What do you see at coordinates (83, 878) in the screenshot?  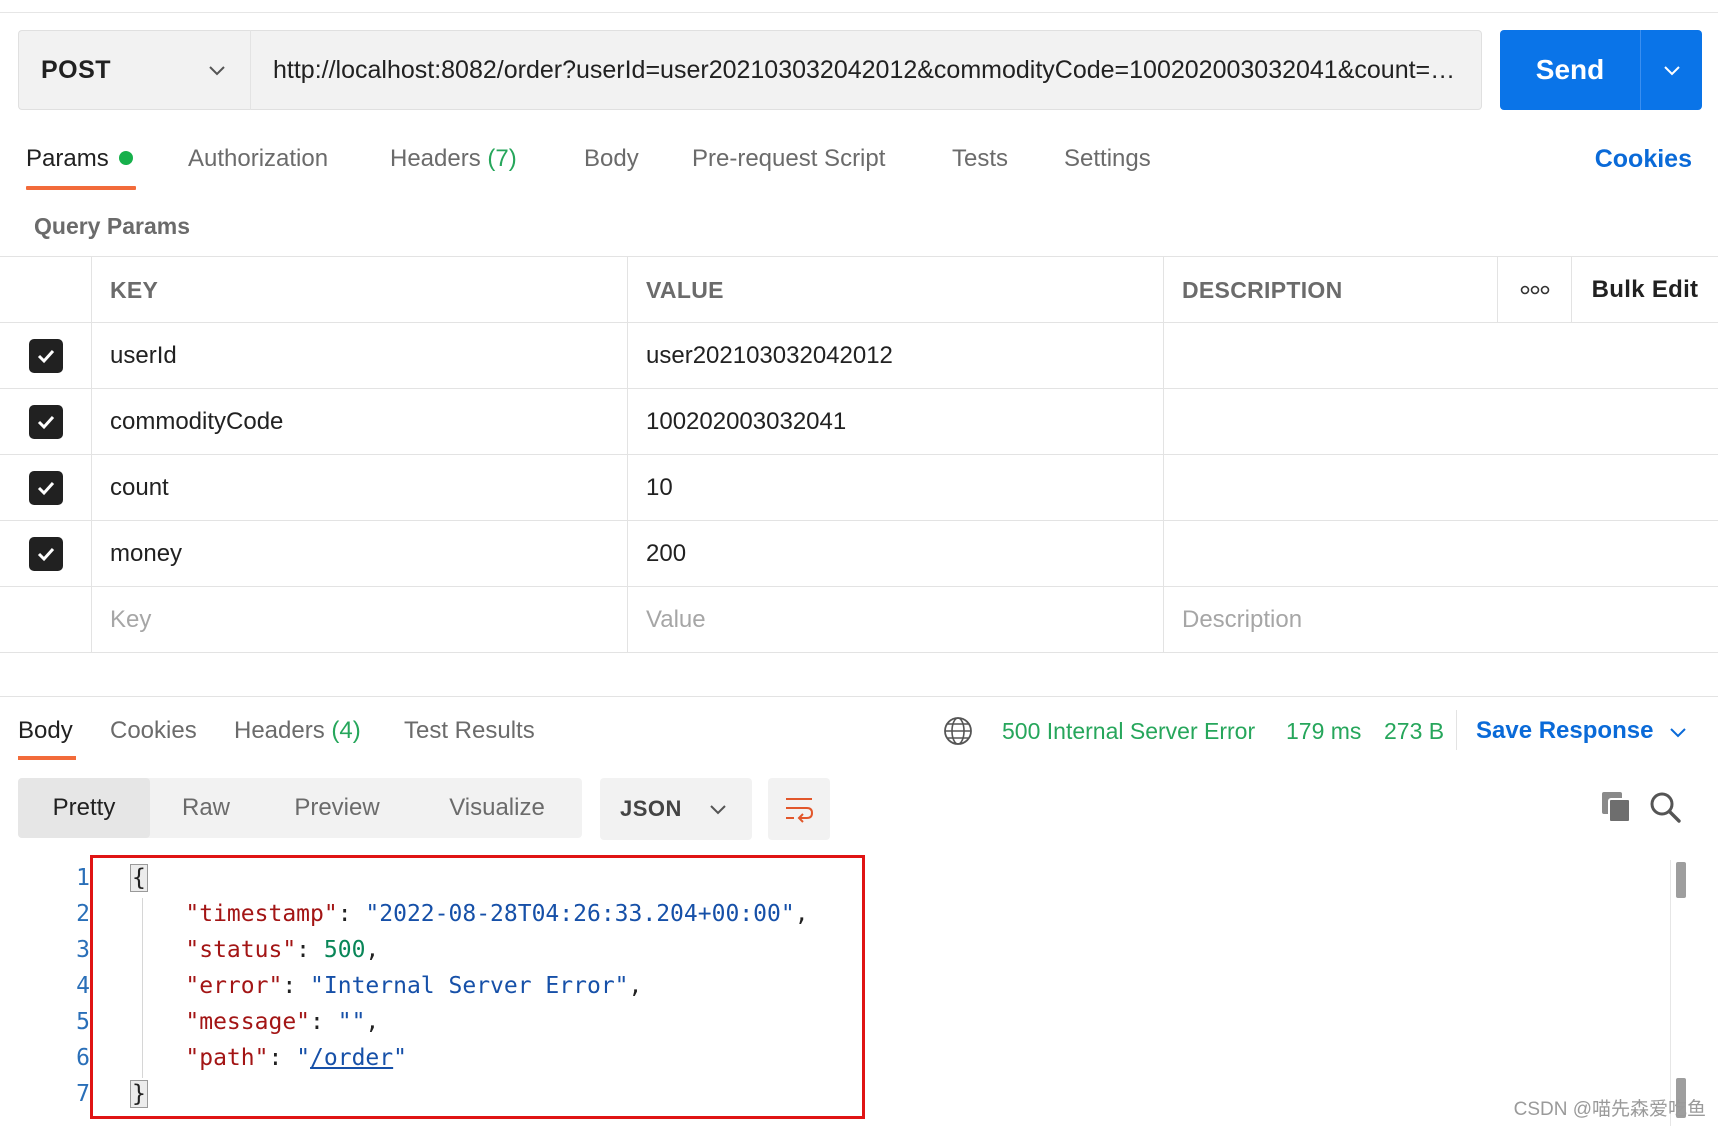 I see `line-number: 1` at bounding box center [83, 878].